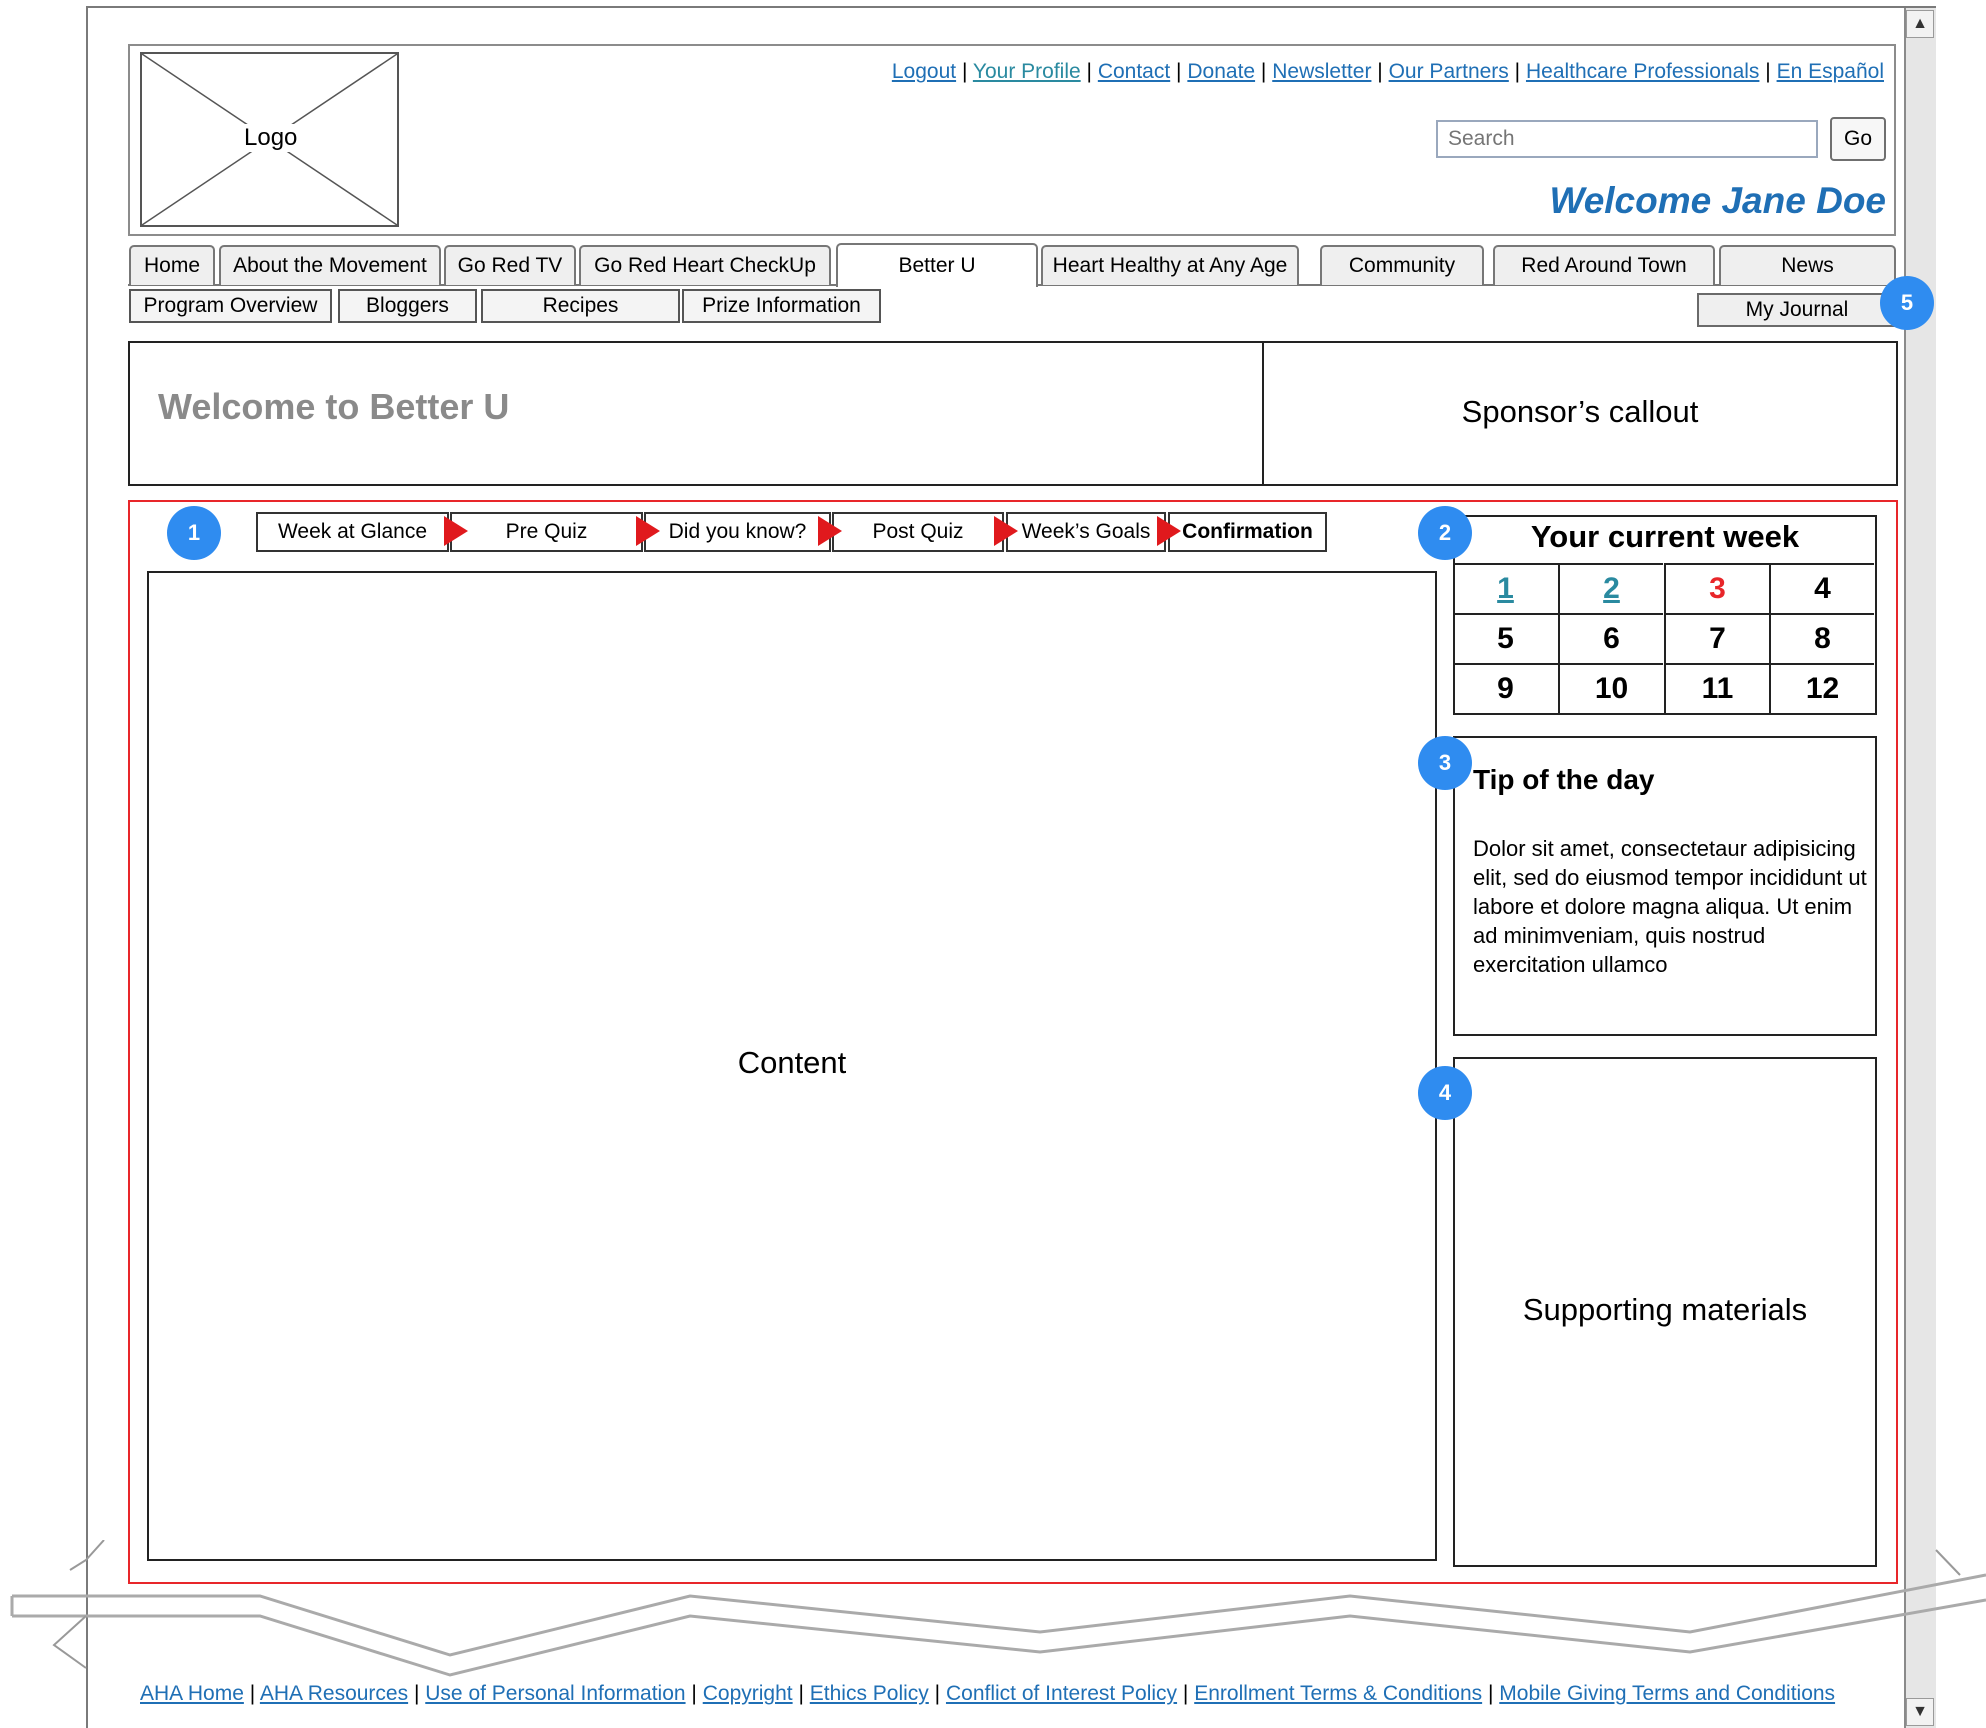  Describe the element at coordinates (918, 532) in the screenshot. I see `step-post-quiz: Post Quiz` at that location.